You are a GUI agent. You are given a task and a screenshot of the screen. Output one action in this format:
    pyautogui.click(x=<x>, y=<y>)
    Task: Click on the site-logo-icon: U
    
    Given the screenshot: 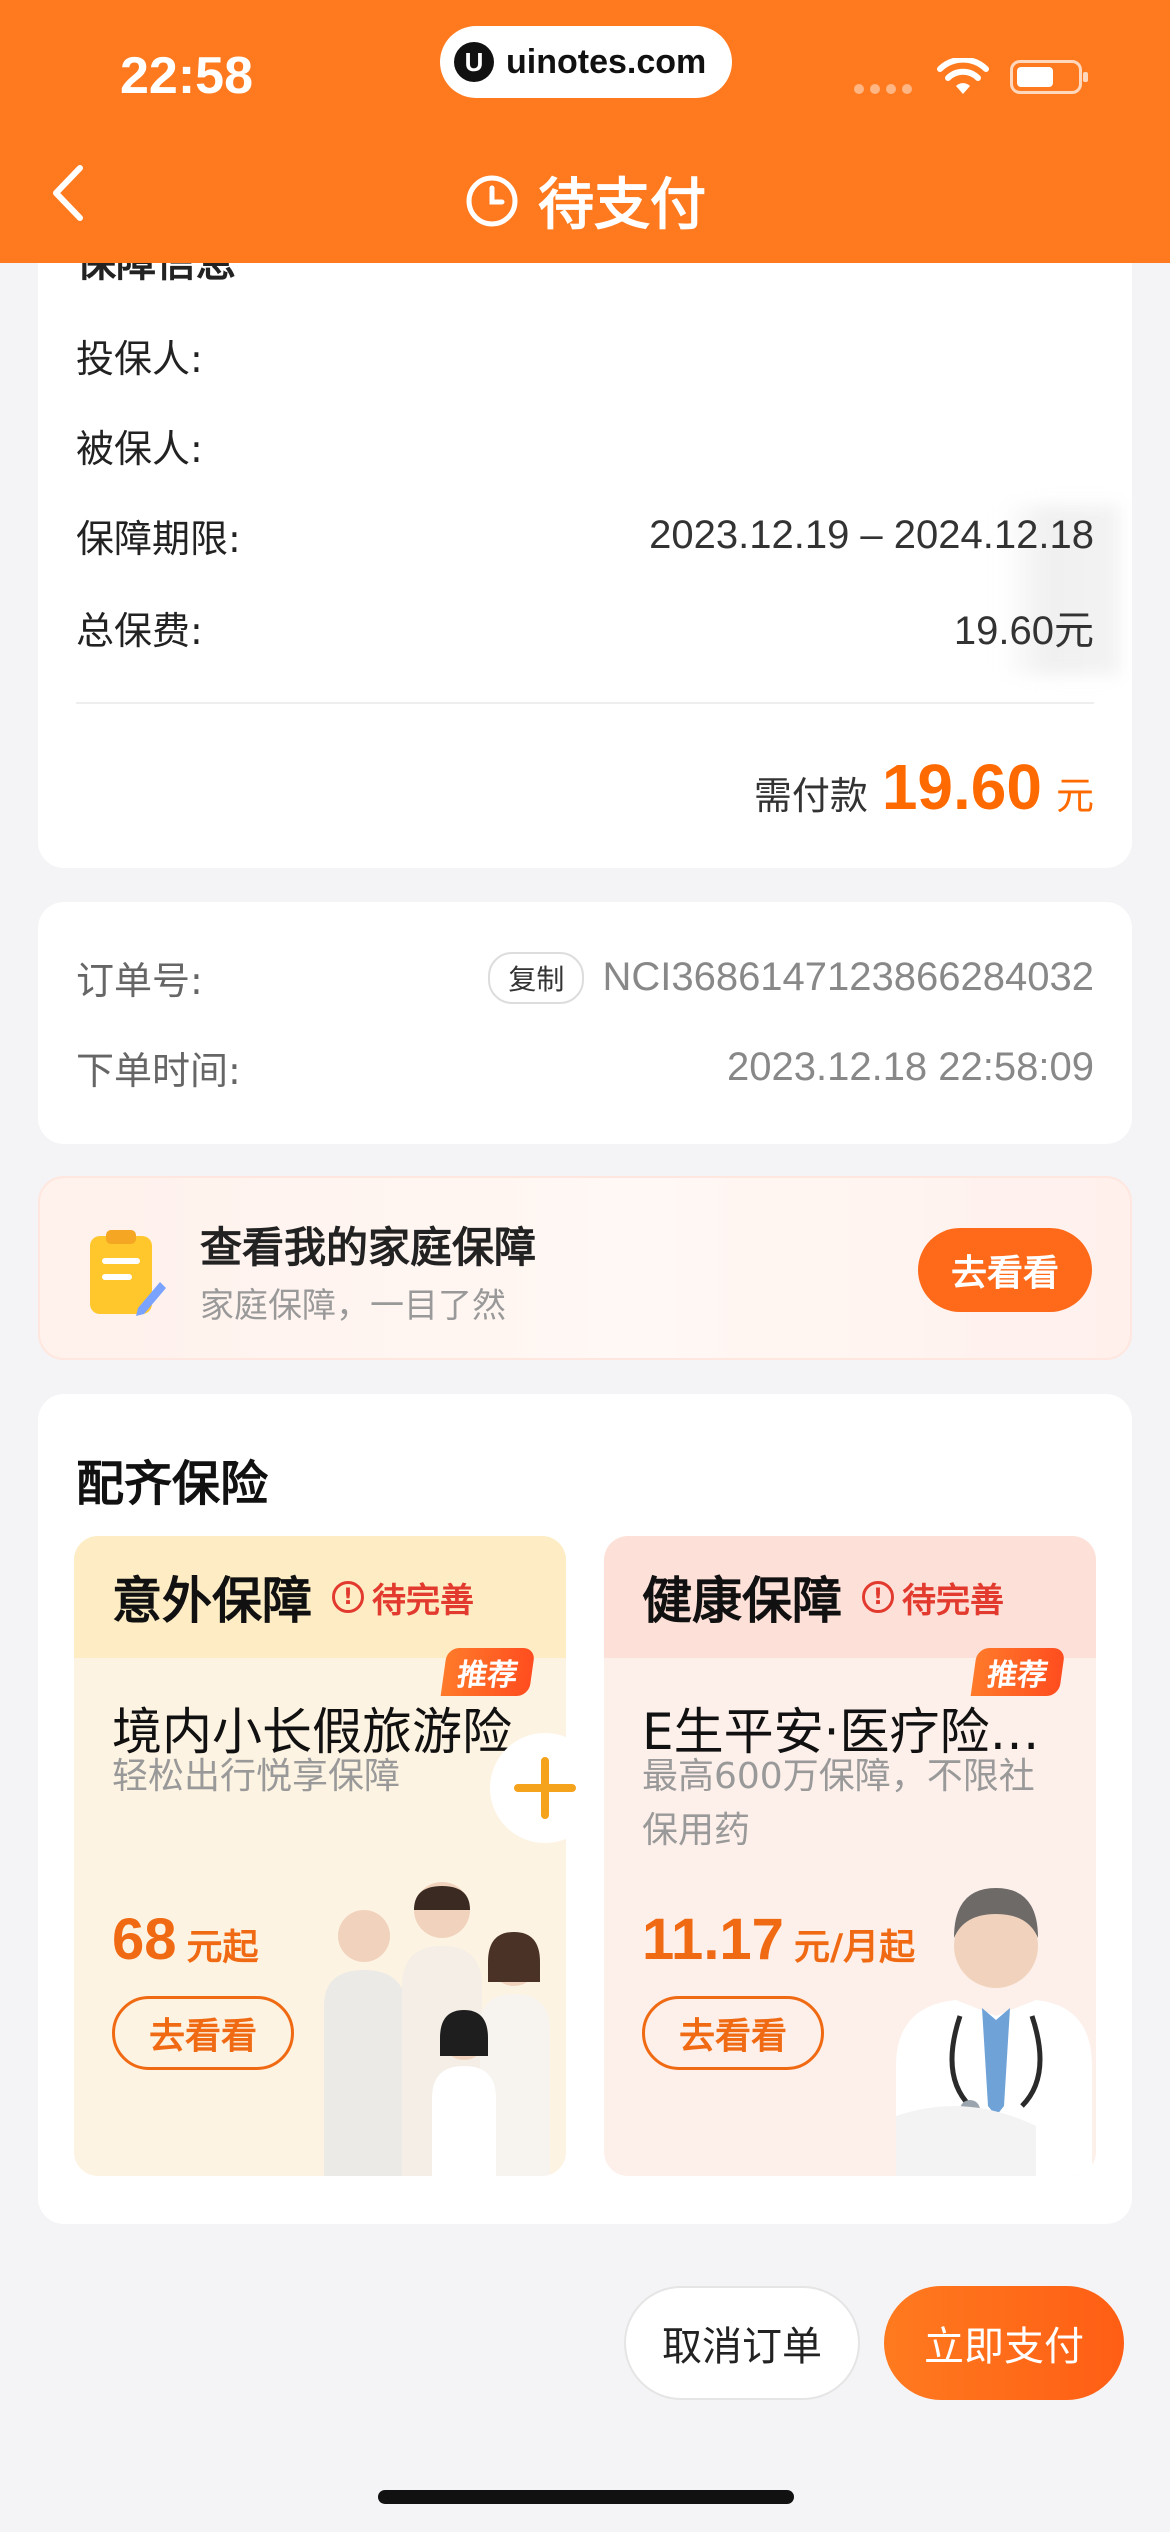 What is the action you would take?
    pyautogui.click(x=474, y=62)
    